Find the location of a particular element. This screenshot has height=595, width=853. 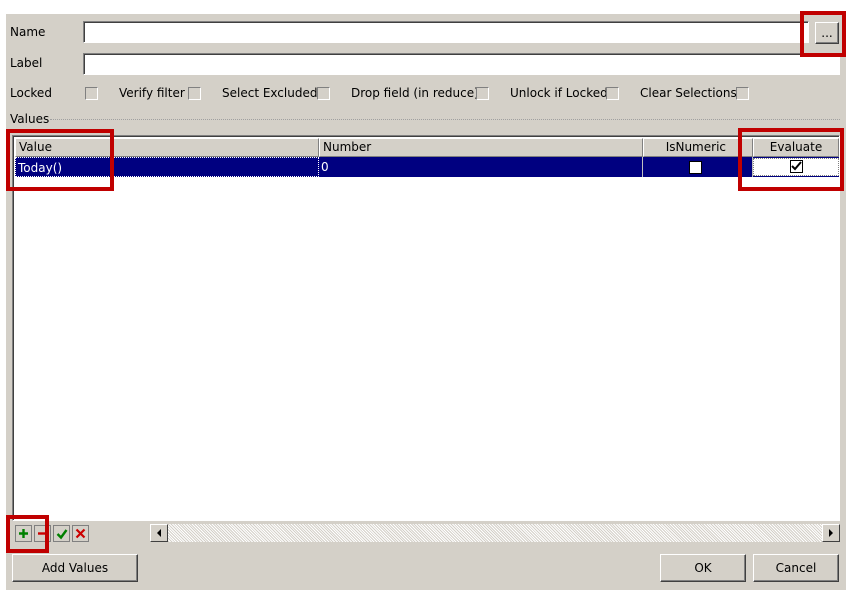

option-label-select-excluded: Select Excluded is located at coordinates (270, 93).